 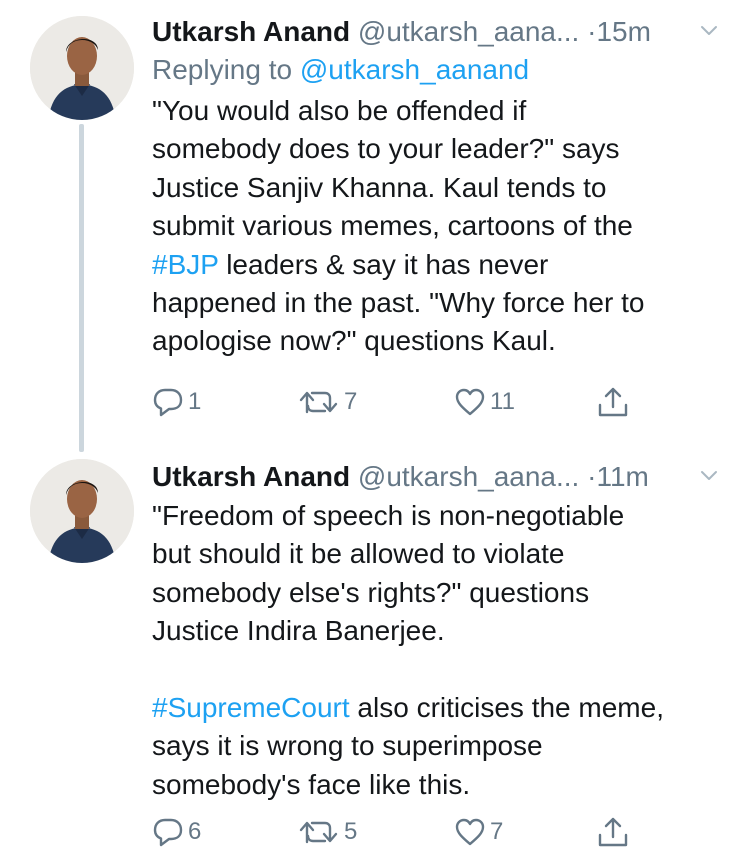 What do you see at coordinates (502, 401) in the screenshot?
I see `like-count: 11` at bounding box center [502, 401].